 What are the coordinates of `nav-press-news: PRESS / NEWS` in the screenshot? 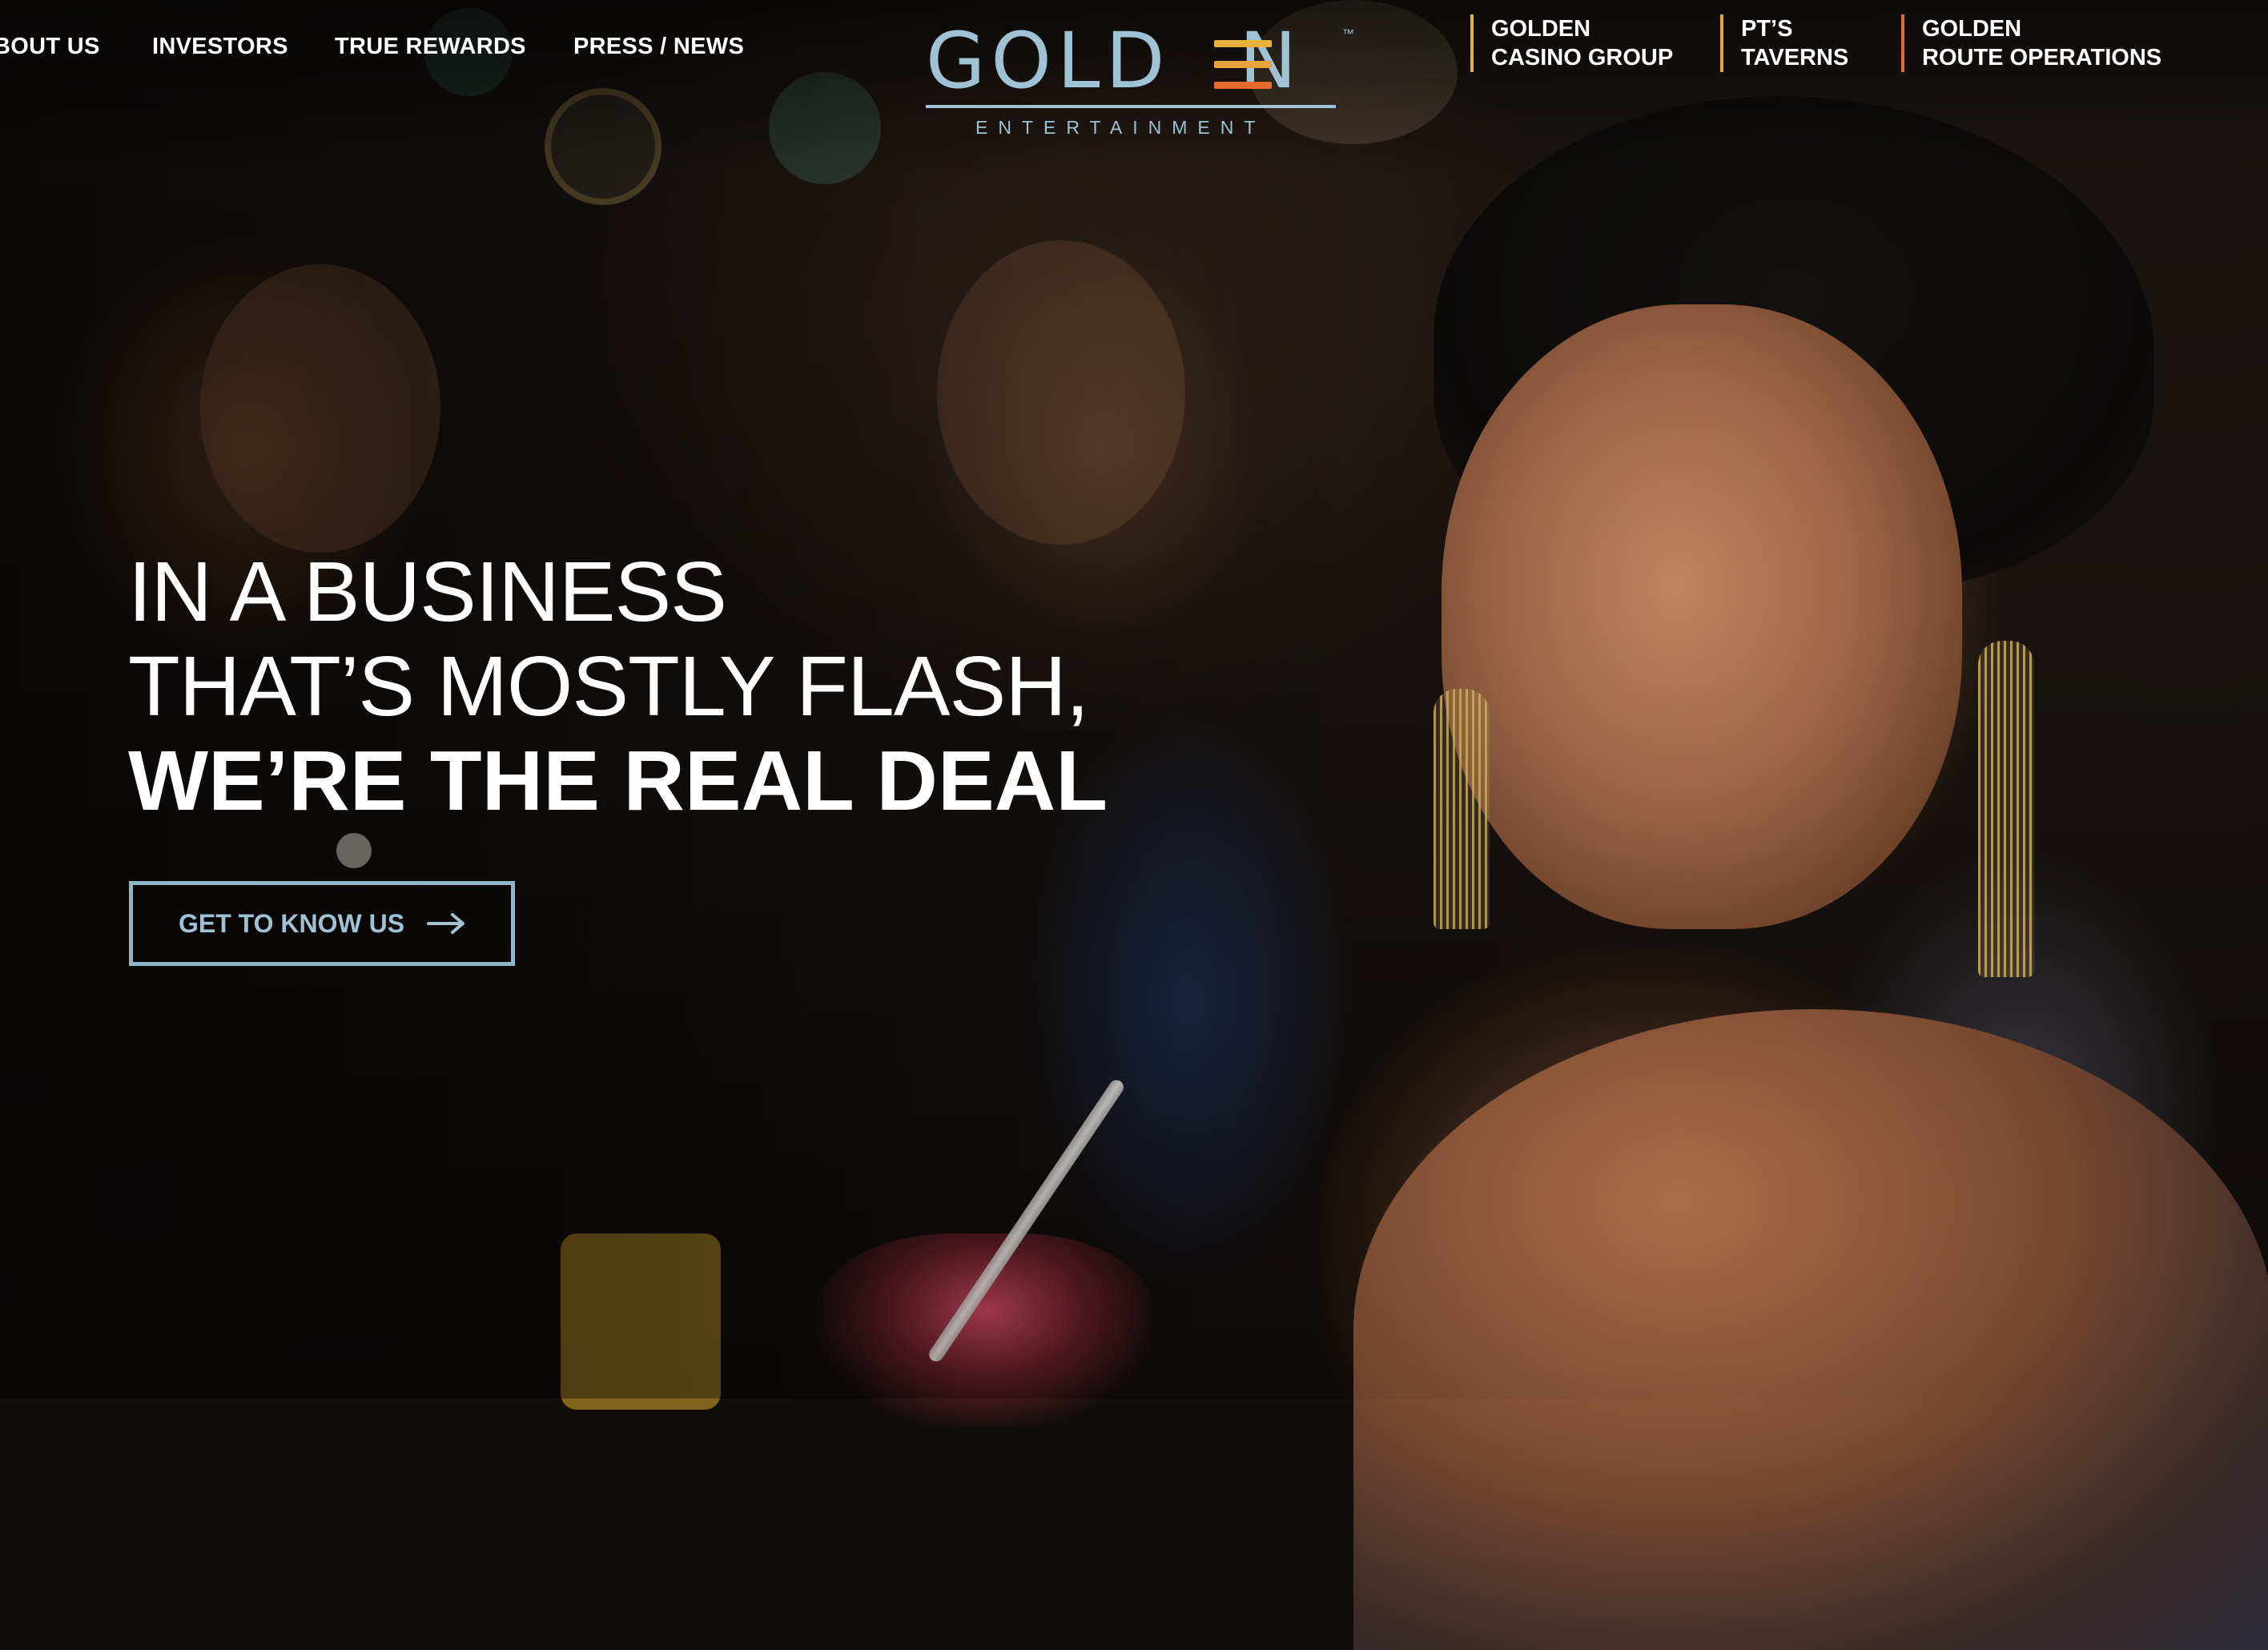 It's located at (658, 46).